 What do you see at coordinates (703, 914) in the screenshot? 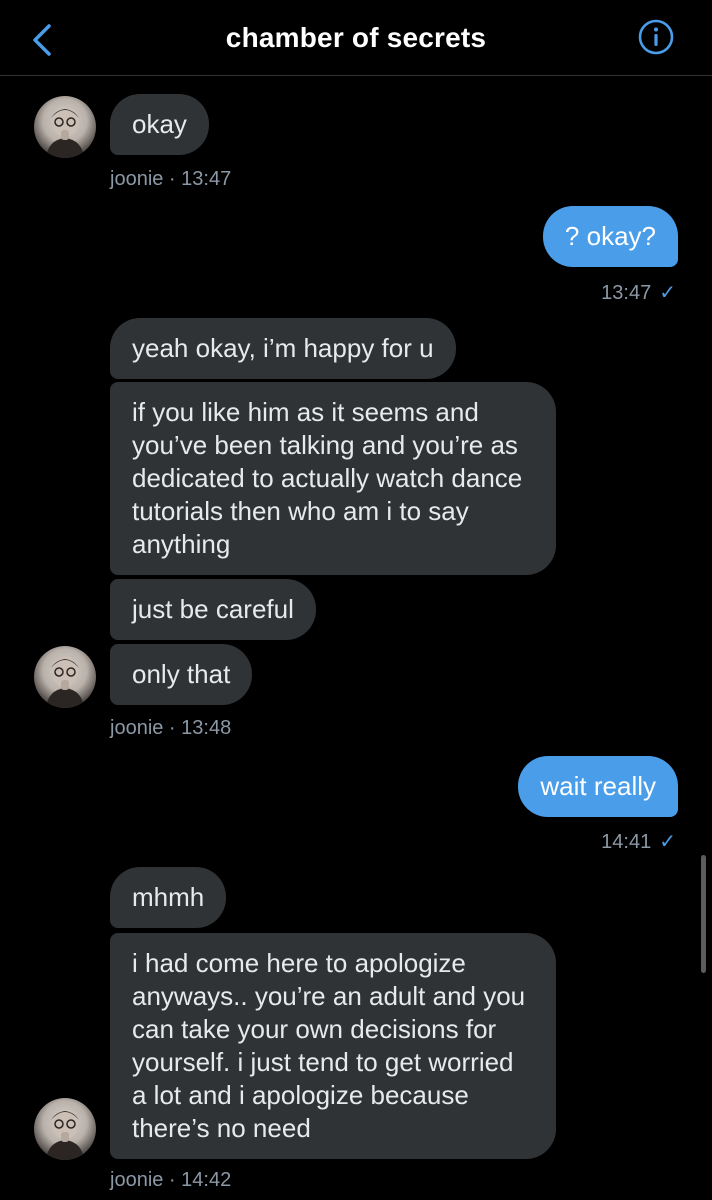
I see `scrollbar` at bounding box center [703, 914].